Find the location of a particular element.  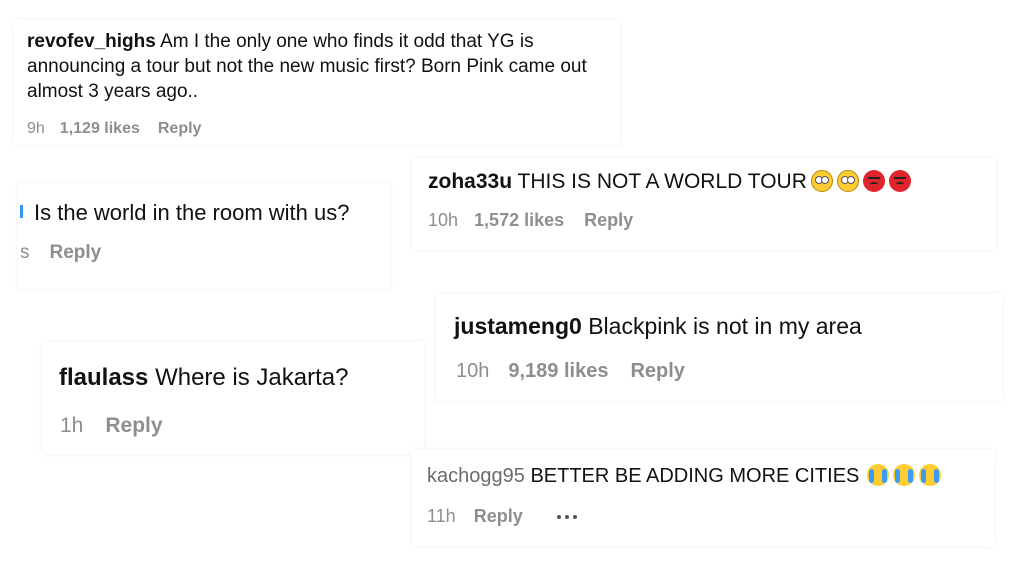

comment-likes: 1,129 likes is located at coordinates (100, 129).